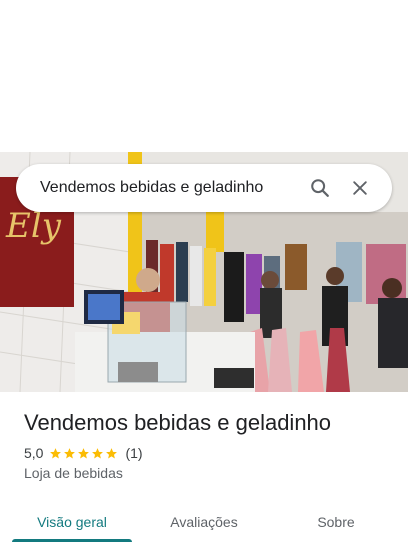  I want to click on review-count: (1), so click(134, 453).